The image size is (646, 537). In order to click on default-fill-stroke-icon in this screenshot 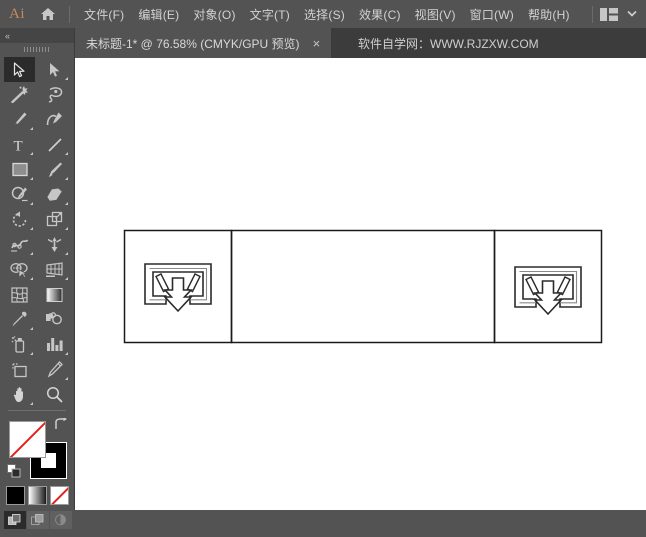, I will do `click(14, 473)`.